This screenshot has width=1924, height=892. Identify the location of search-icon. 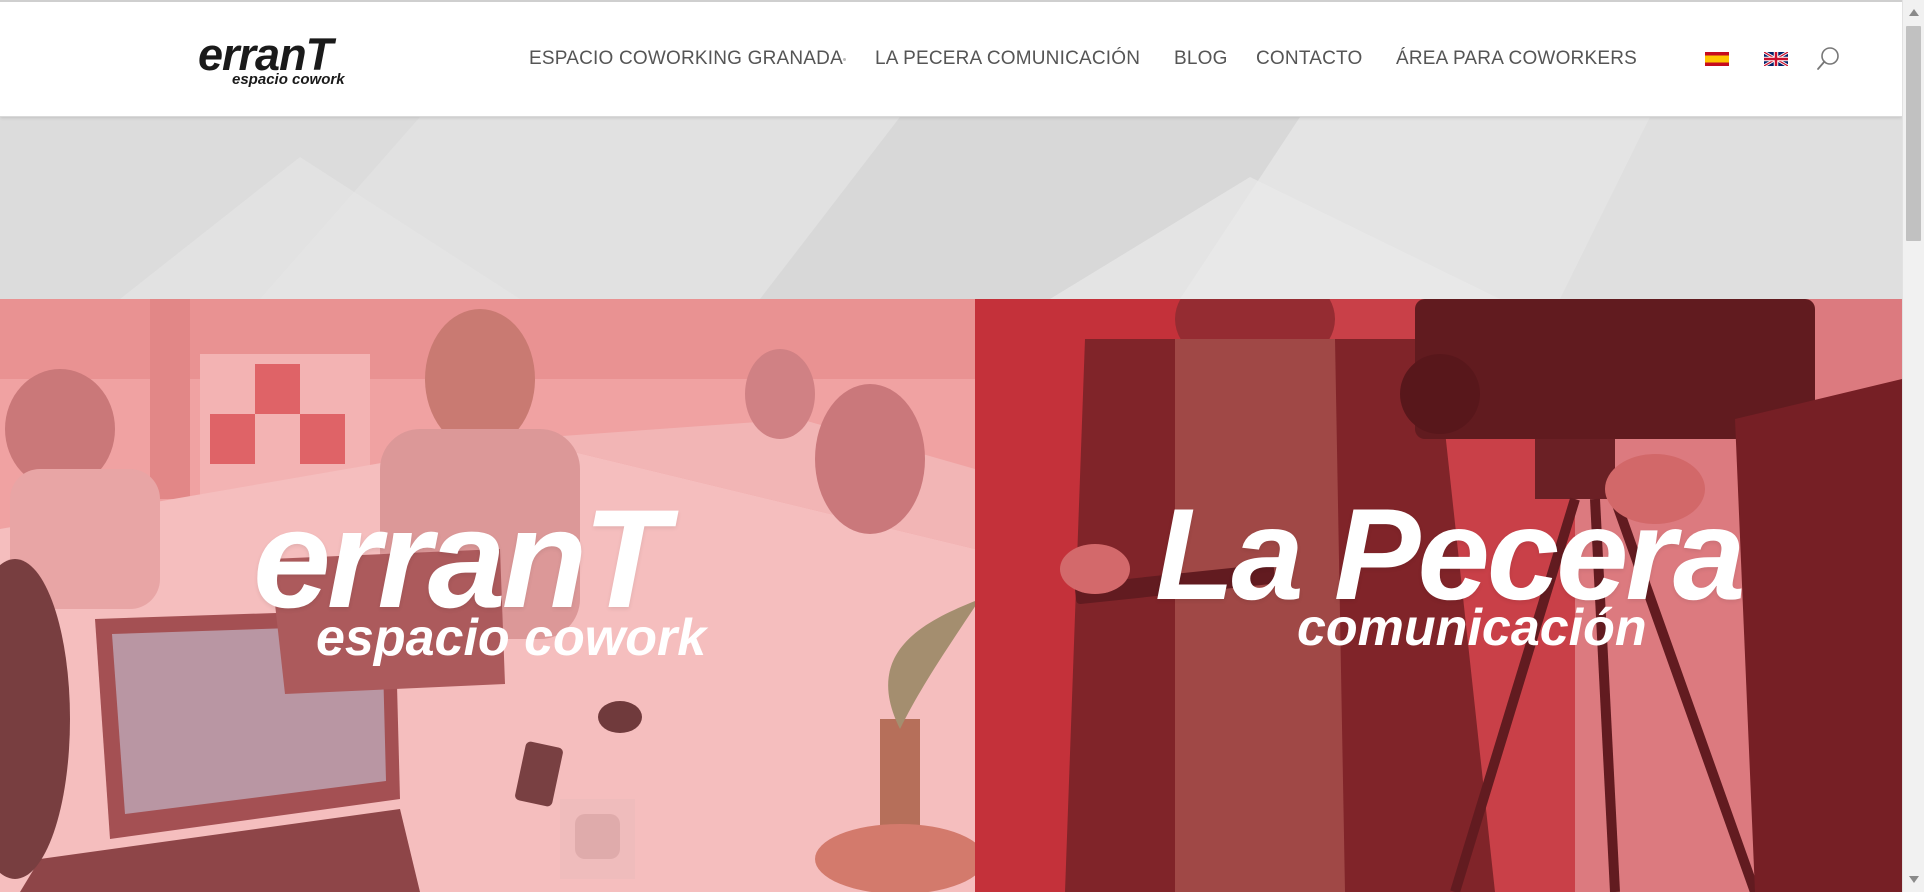
(1828, 59).